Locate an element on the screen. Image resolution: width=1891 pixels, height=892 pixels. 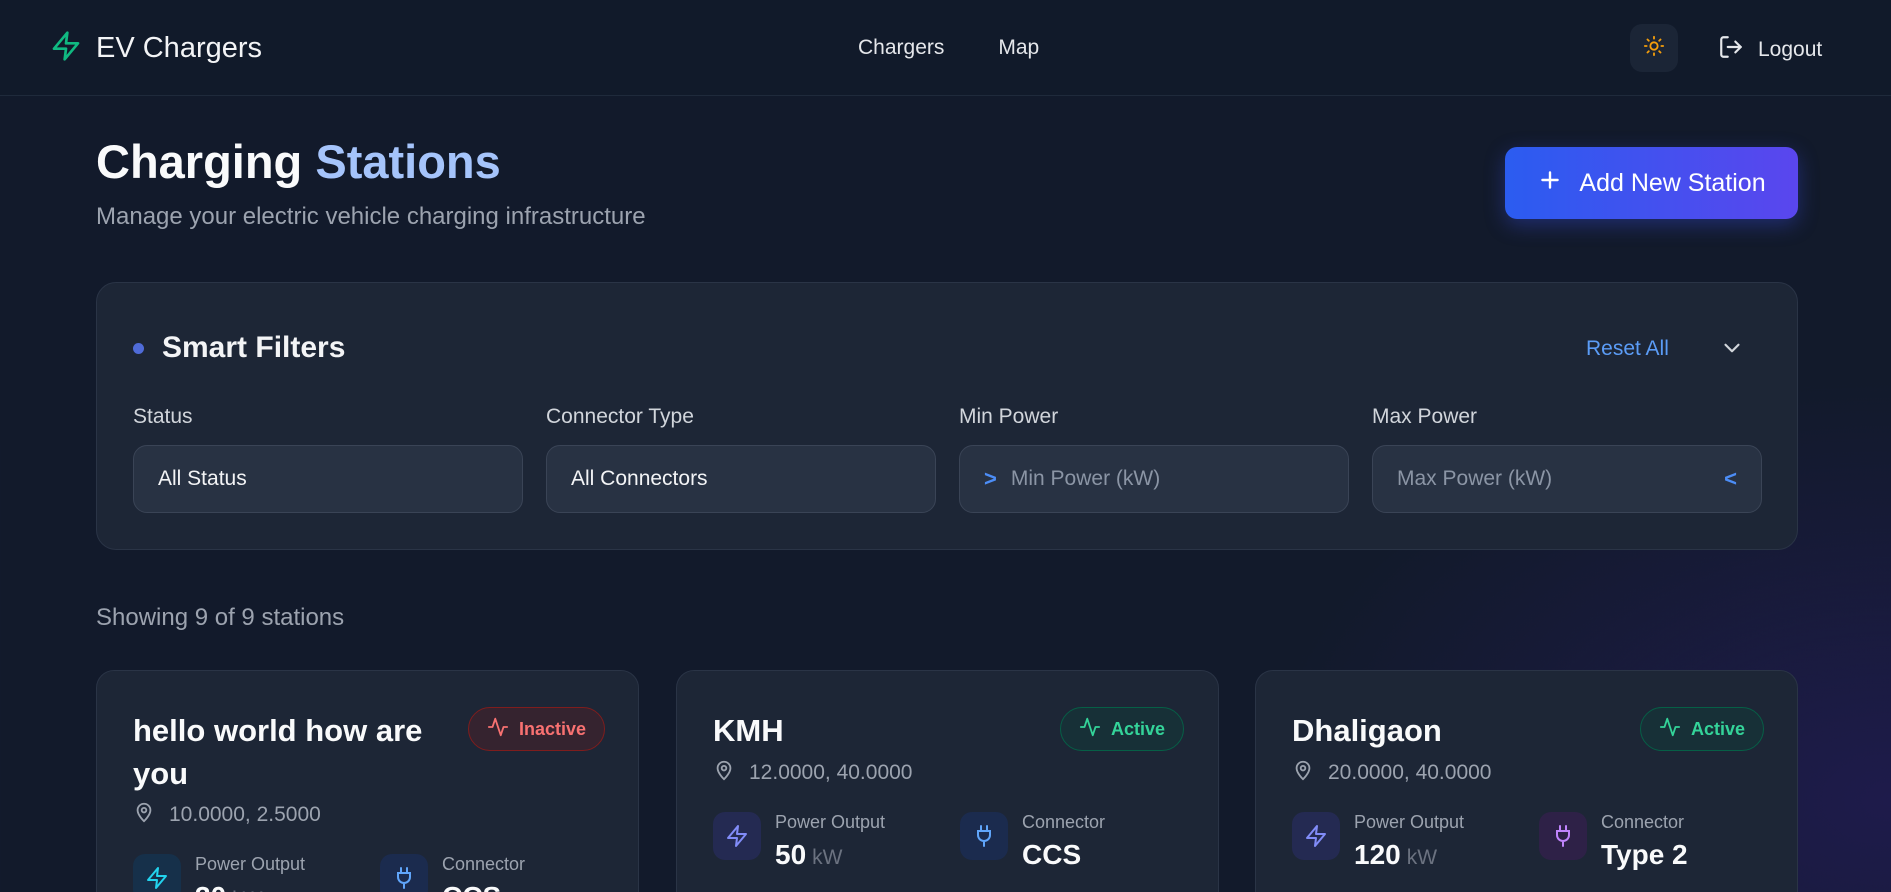
status-select-value: All Status is located at coordinates (202, 478).